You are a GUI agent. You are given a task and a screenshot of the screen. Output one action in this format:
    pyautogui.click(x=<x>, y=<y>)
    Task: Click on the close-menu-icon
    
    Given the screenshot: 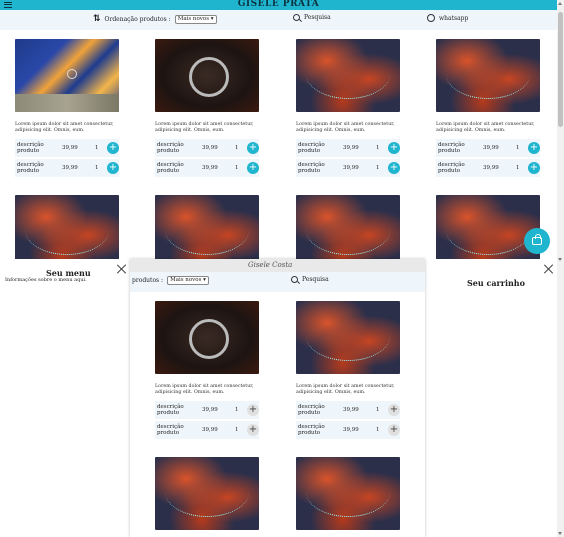 What is the action you would take?
    pyautogui.click(x=122, y=269)
    